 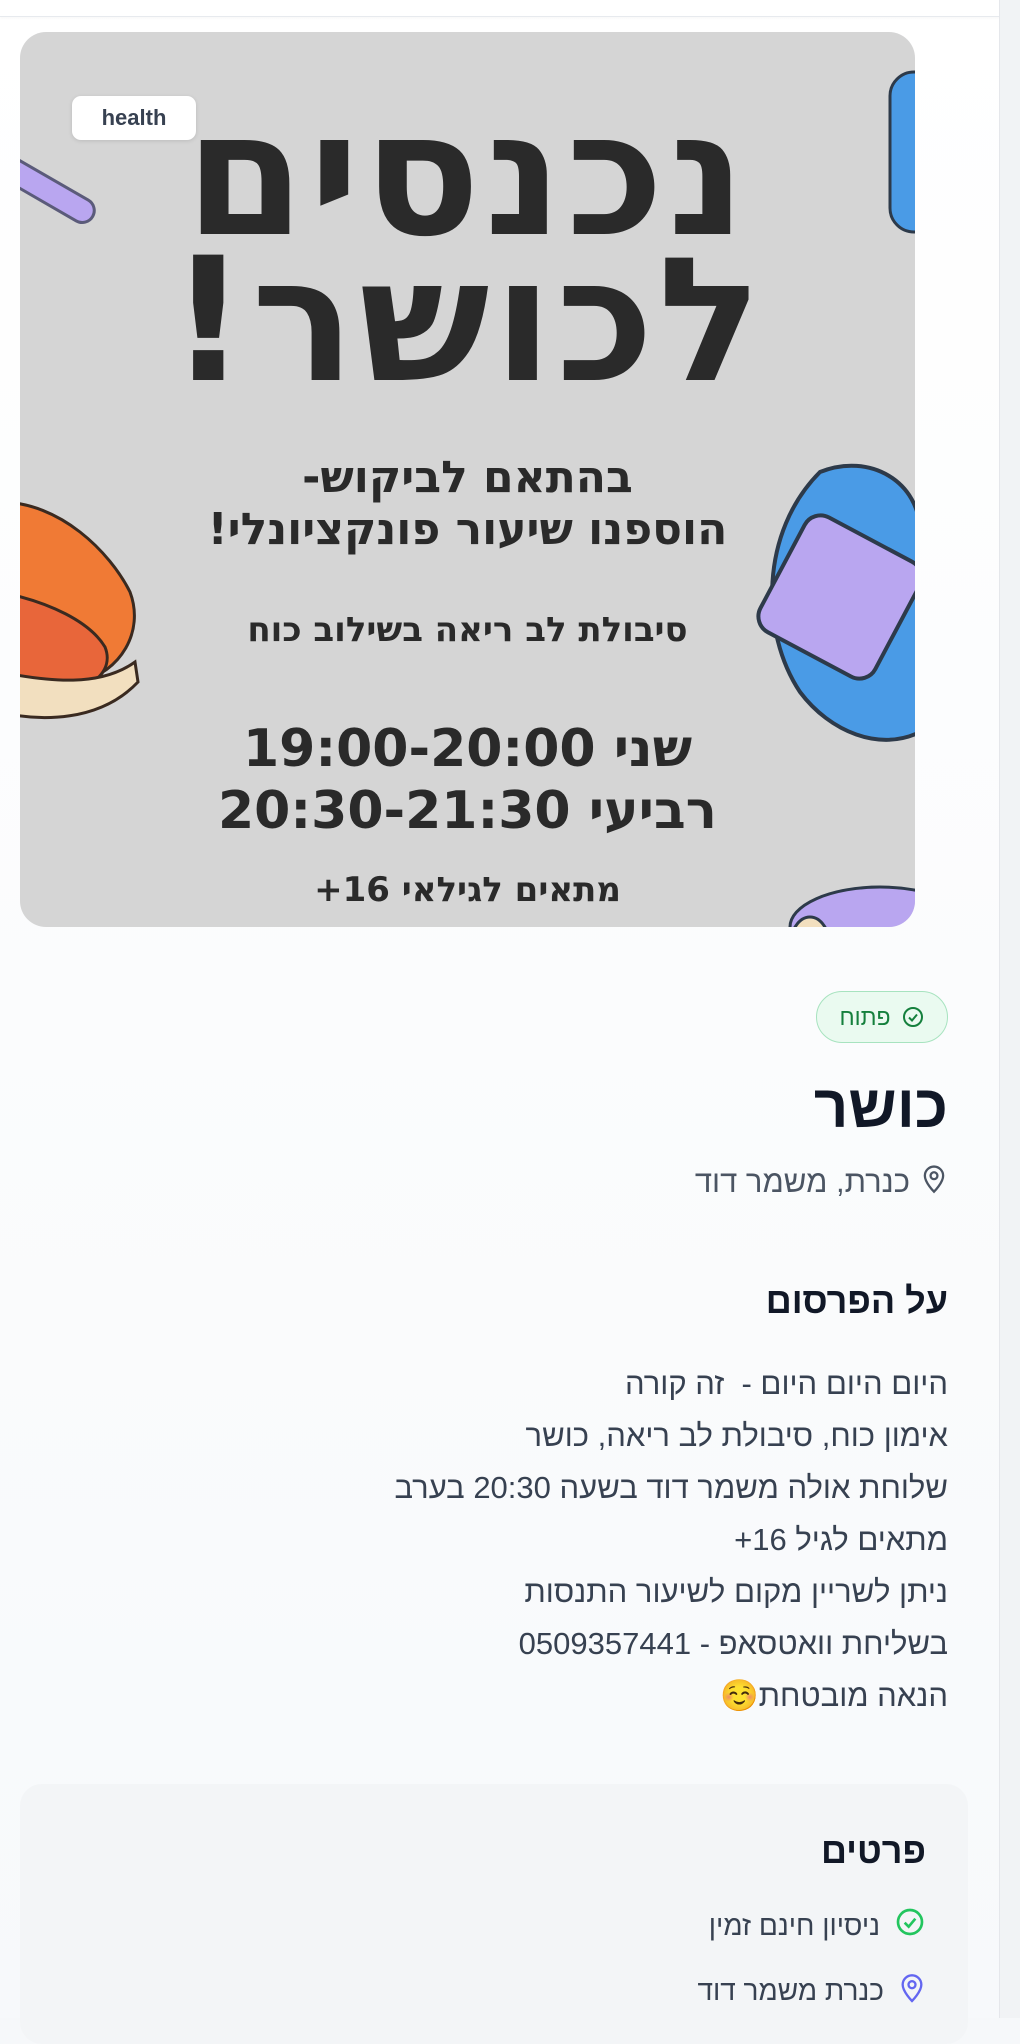 I want to click on detail-free-trial: ניסיון חינם זמין, so click(x=817, y=1925).